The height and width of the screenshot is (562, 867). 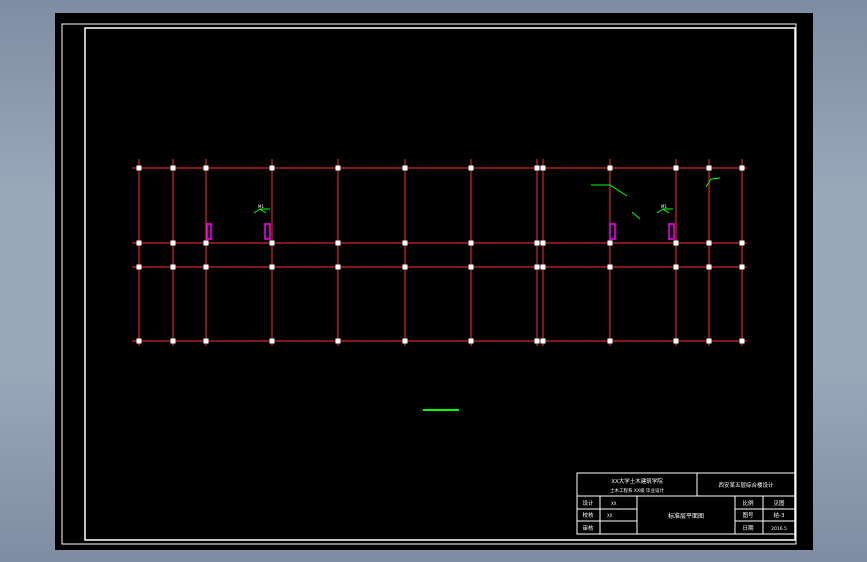 I want to click on project-name: 西安某五层综合楼设计, so click(x=746, y=485).